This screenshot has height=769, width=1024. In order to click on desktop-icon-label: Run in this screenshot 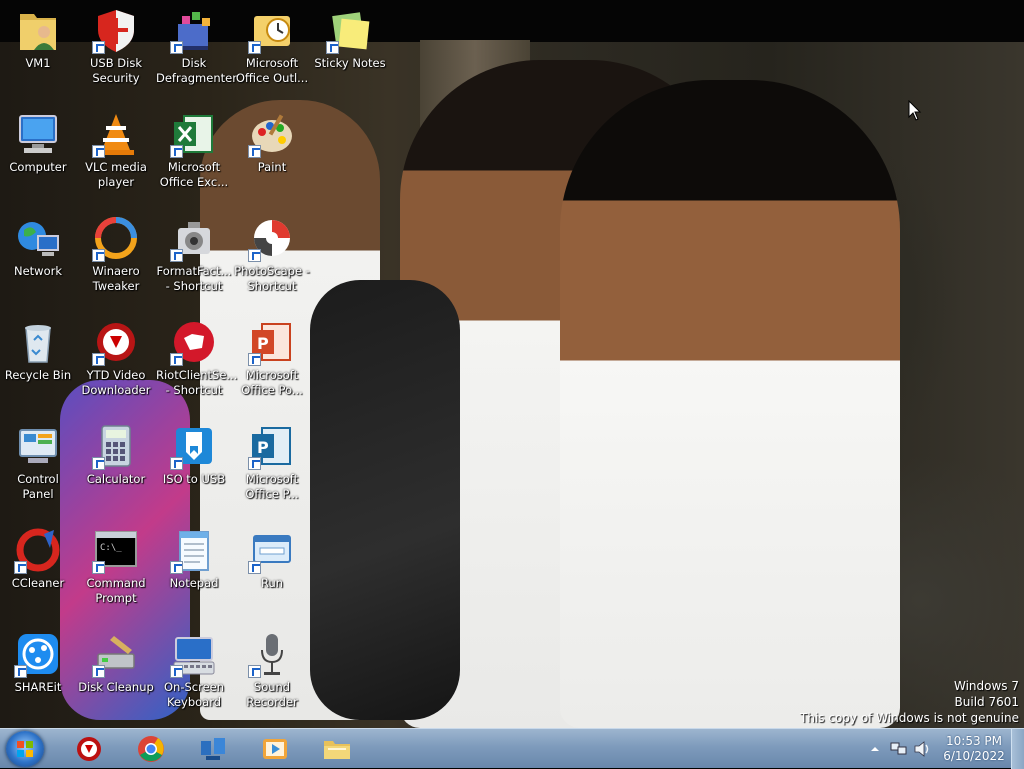, I will do `click(272, 583)`.